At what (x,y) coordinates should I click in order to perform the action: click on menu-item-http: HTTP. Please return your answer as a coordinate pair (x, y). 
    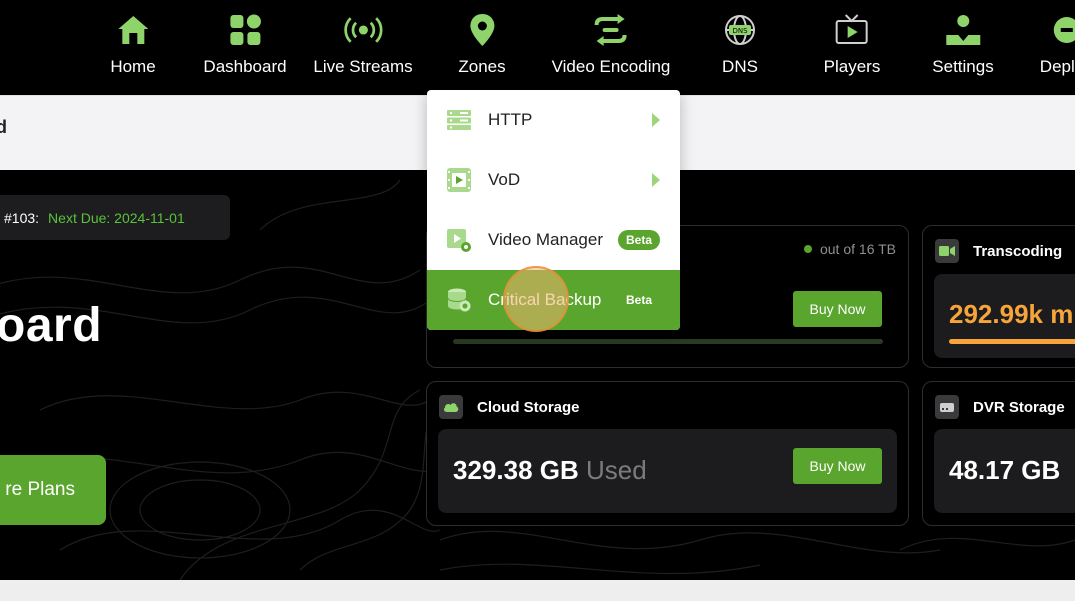
    Looking at the image, I should click on (553, 120).